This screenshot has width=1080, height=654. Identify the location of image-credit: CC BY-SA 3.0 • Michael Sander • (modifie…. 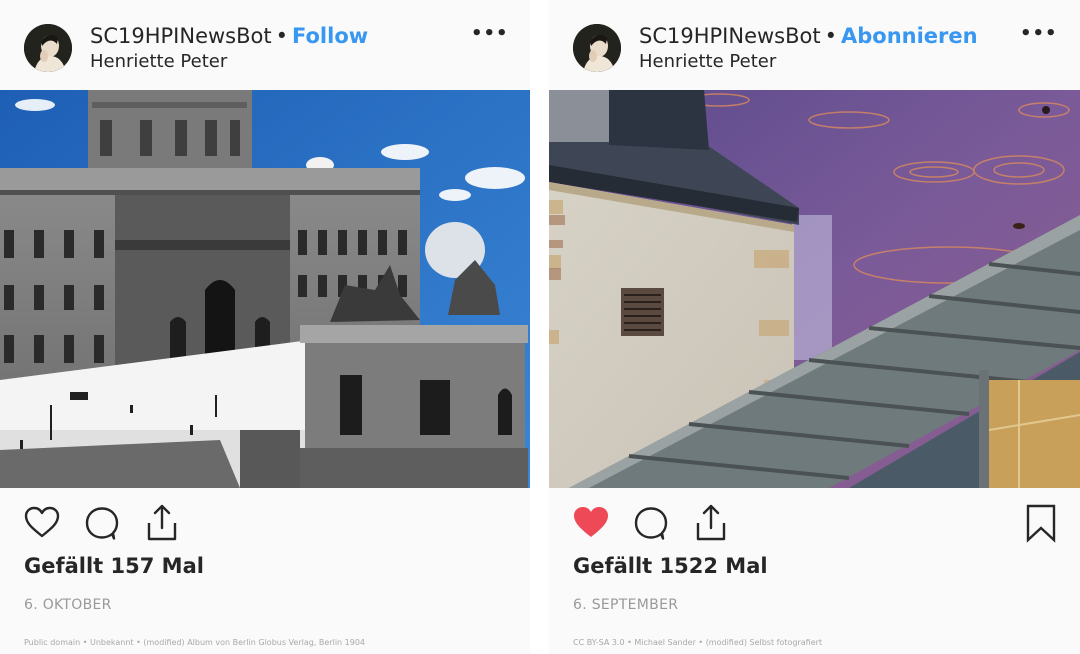
(698, 642).